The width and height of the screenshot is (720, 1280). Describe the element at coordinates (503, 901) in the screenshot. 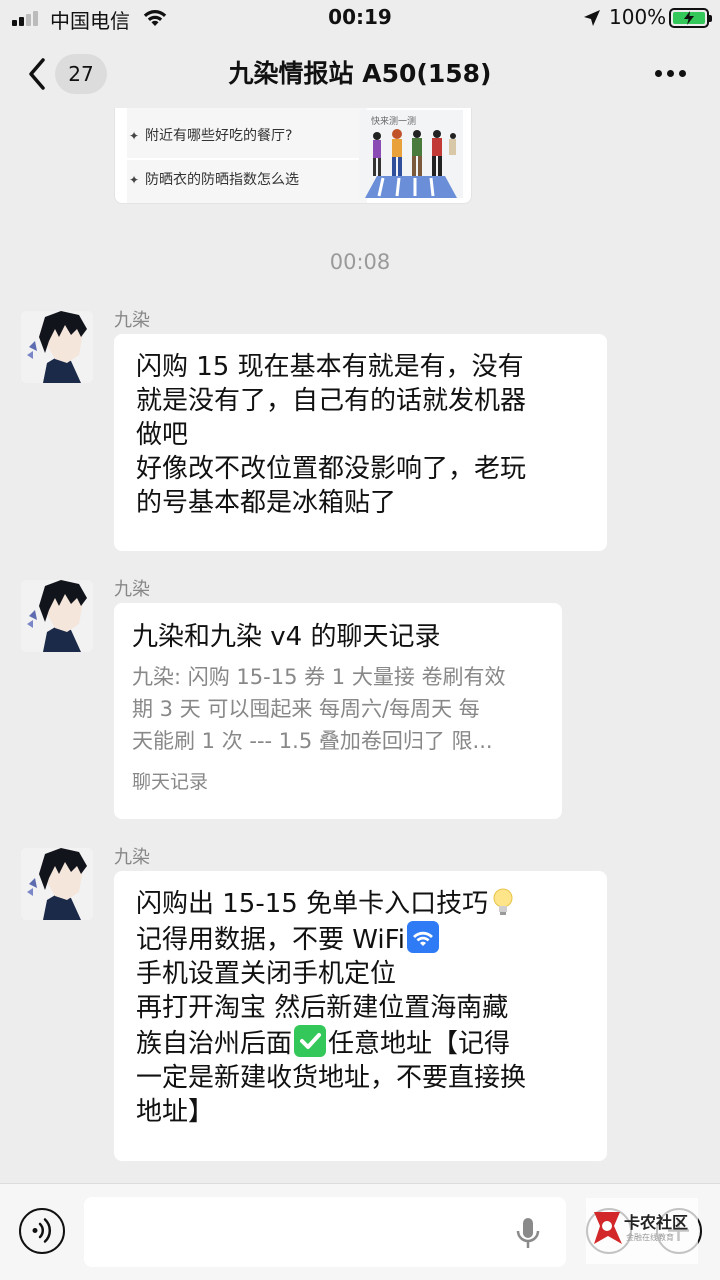

I see `light-bulb-icon` at that location.